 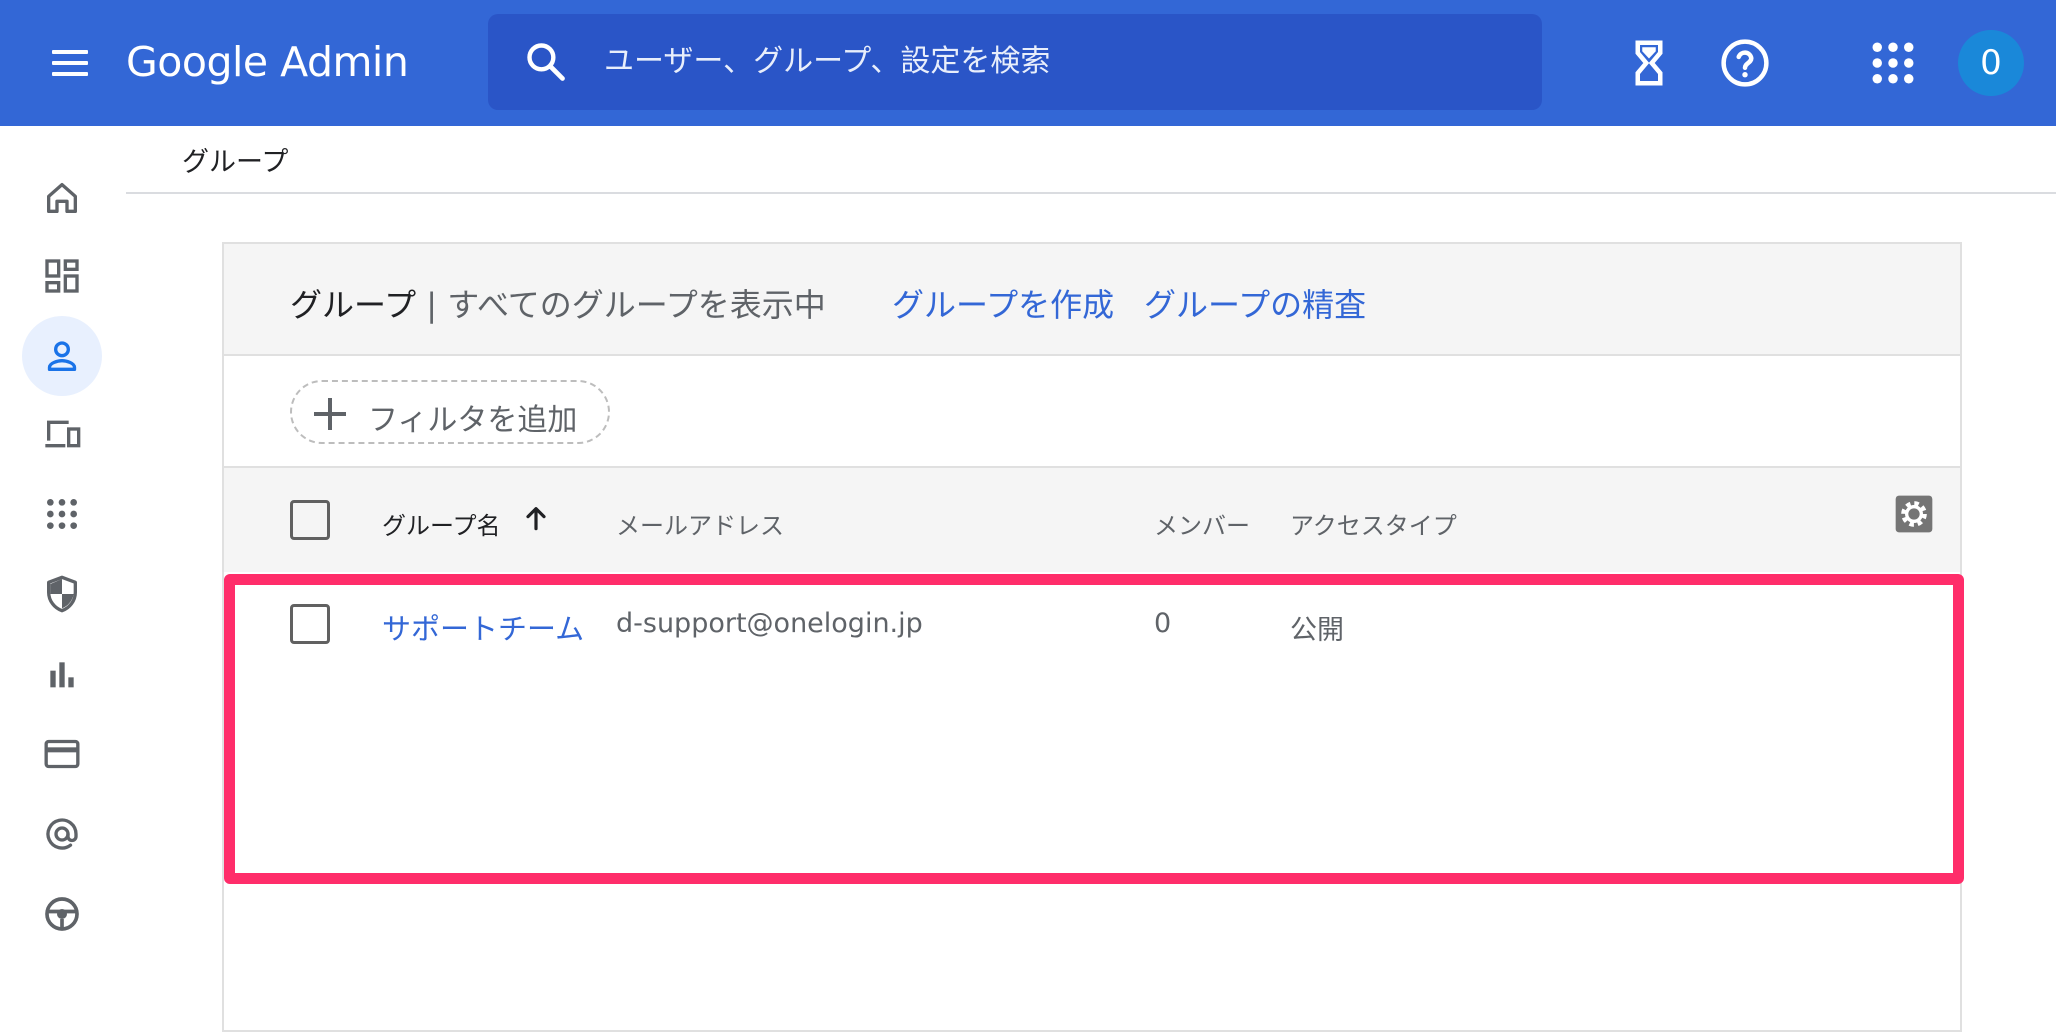 What do you see at coordinates (1202, 523) in the screenshot?
I see `column-header-members: メンバー` at bounding box center [1202, 523].